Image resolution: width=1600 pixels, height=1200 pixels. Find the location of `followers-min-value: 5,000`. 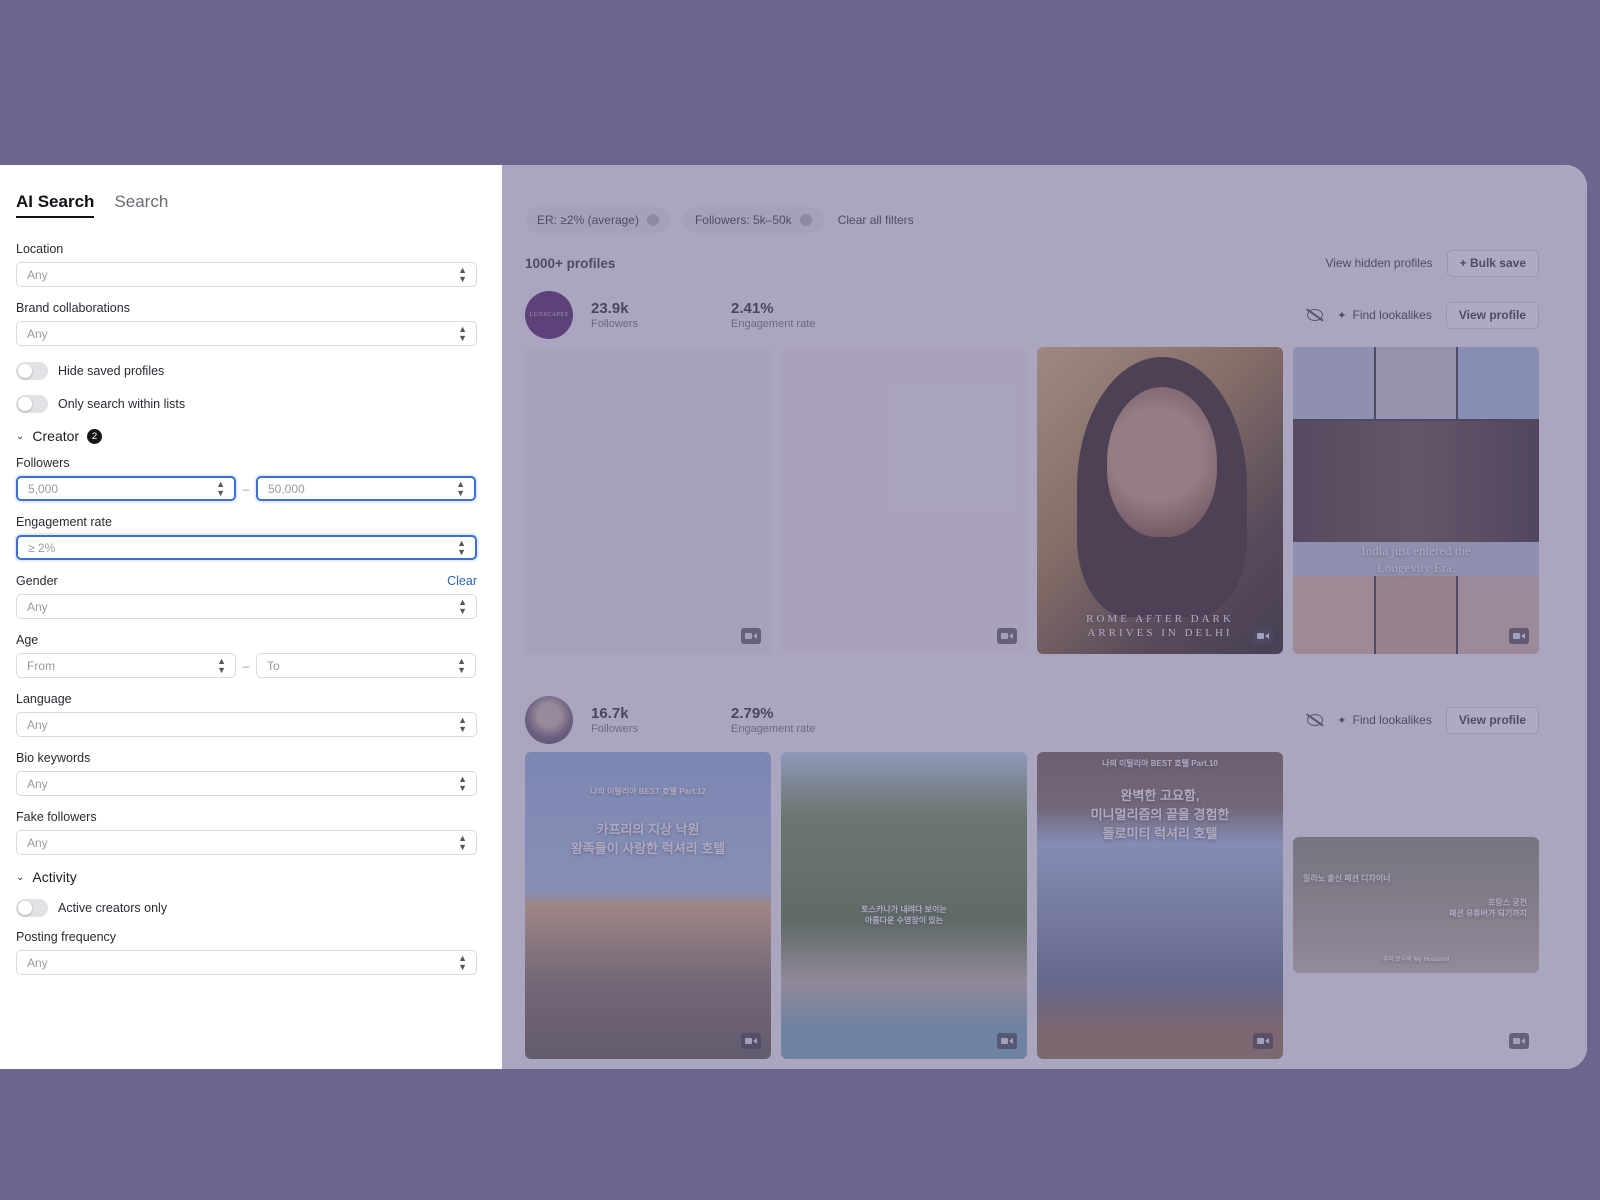

followers-min-value: 5,000 is located at coordinates (43, 488).